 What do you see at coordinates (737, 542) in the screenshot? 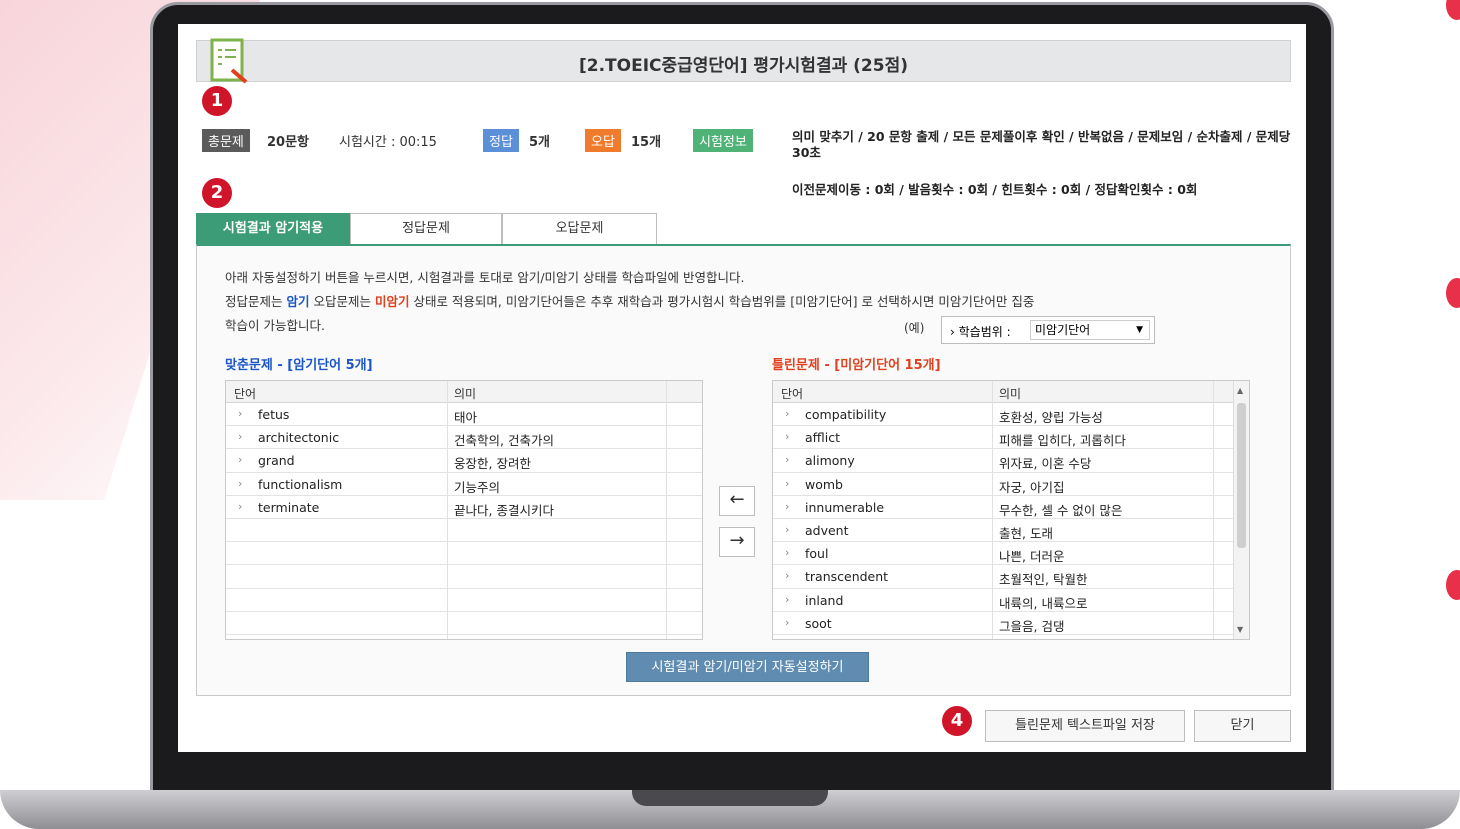
I see `move-right-button: →` at bounding box center [737, 542].